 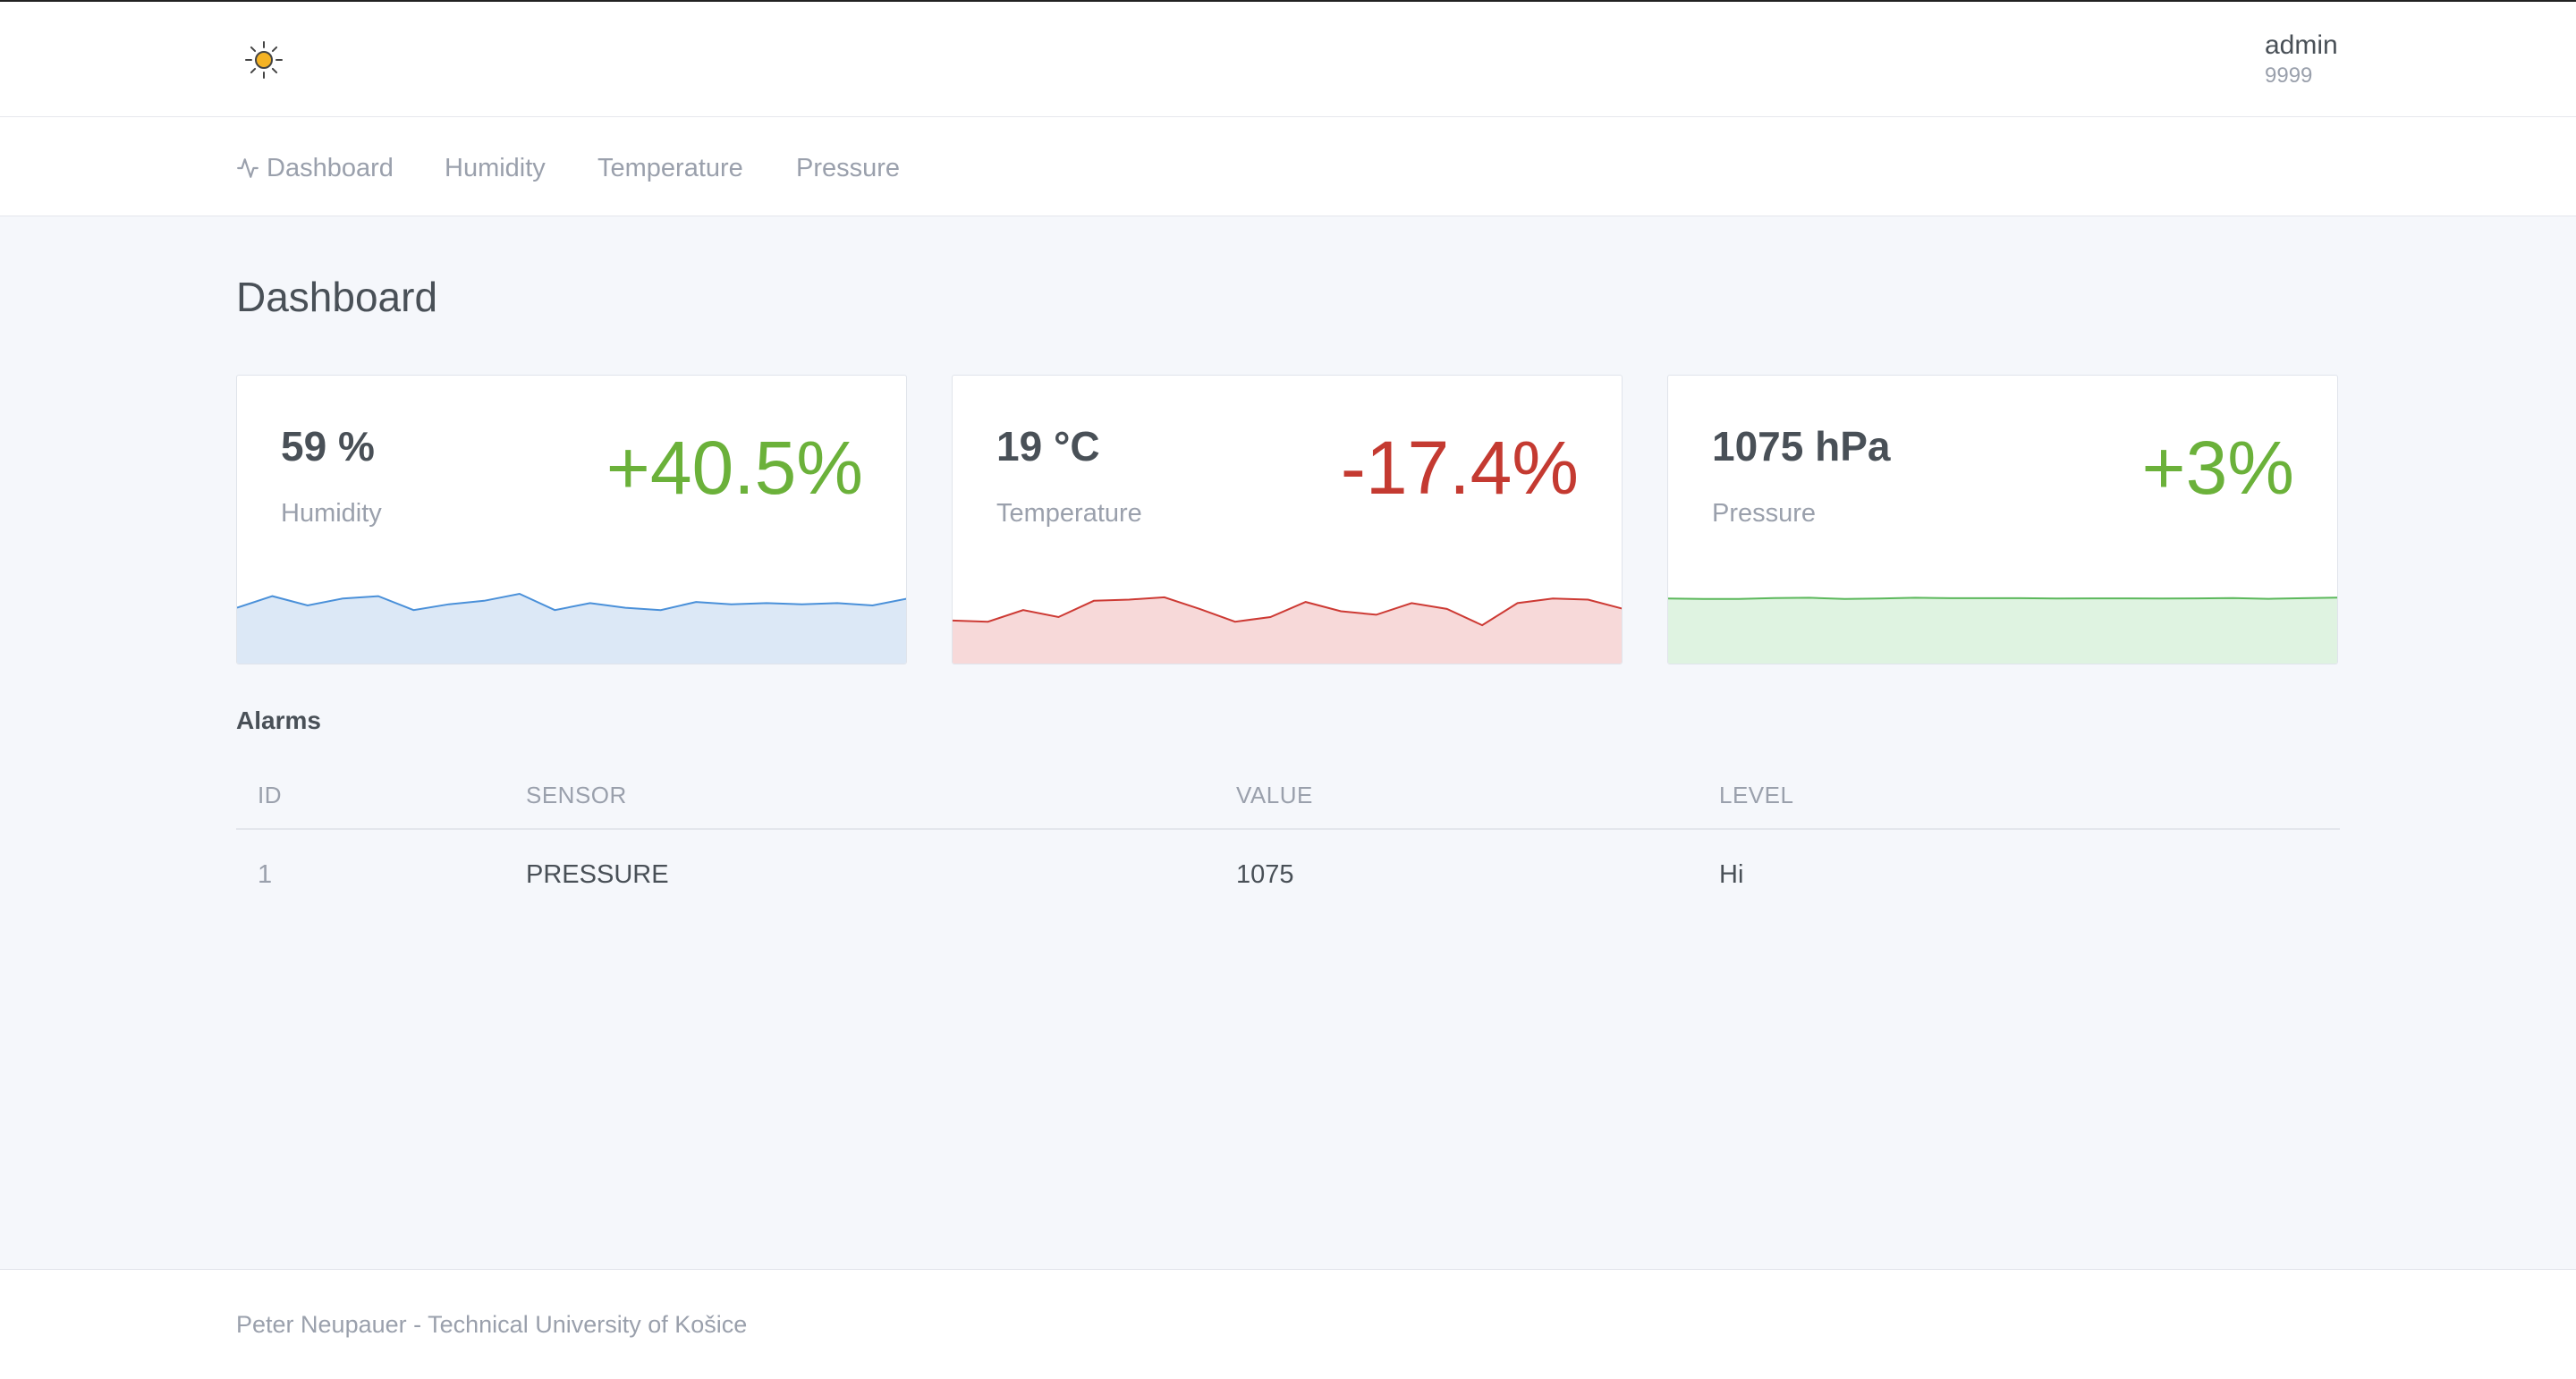 I want to click on nav-item-dashboard: Dashboard, so click(x=315, y=168).